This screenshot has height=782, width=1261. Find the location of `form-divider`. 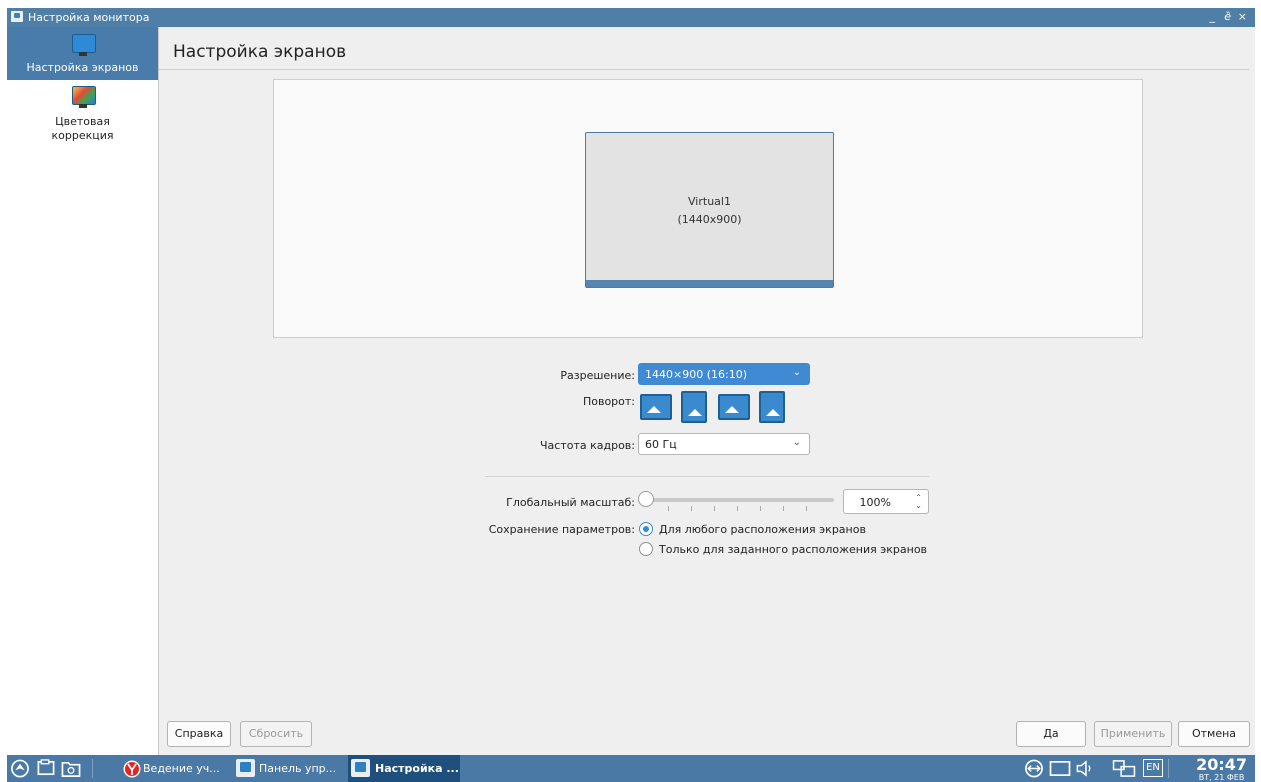

form-divider is located at coordinates (707, 476).